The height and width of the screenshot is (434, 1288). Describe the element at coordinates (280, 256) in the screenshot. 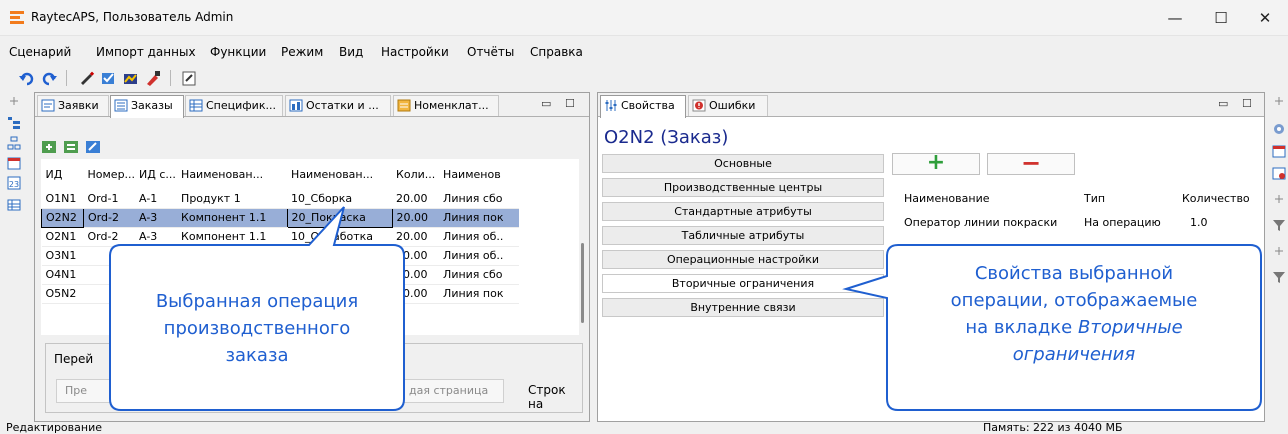

I see `table-row: O3N1 а 60.00 Линия об..` at that location.